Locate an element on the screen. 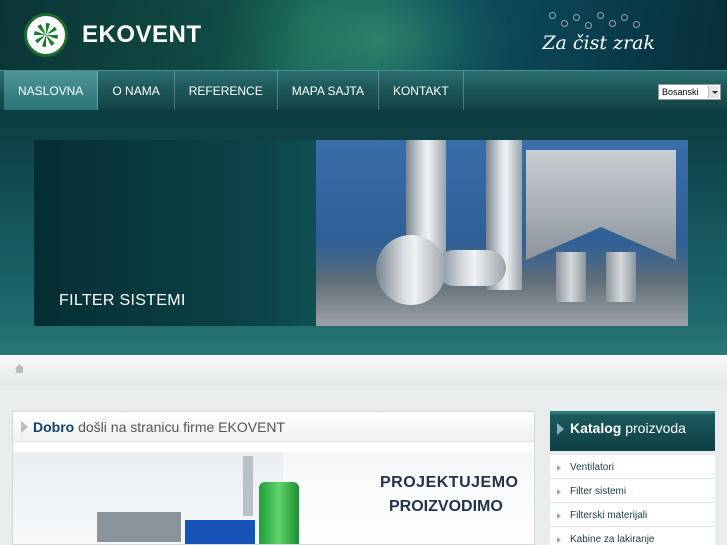 The width and height of the screenshot is (727, 545). language-value: Bosanski is located at coordinates (680, 92).